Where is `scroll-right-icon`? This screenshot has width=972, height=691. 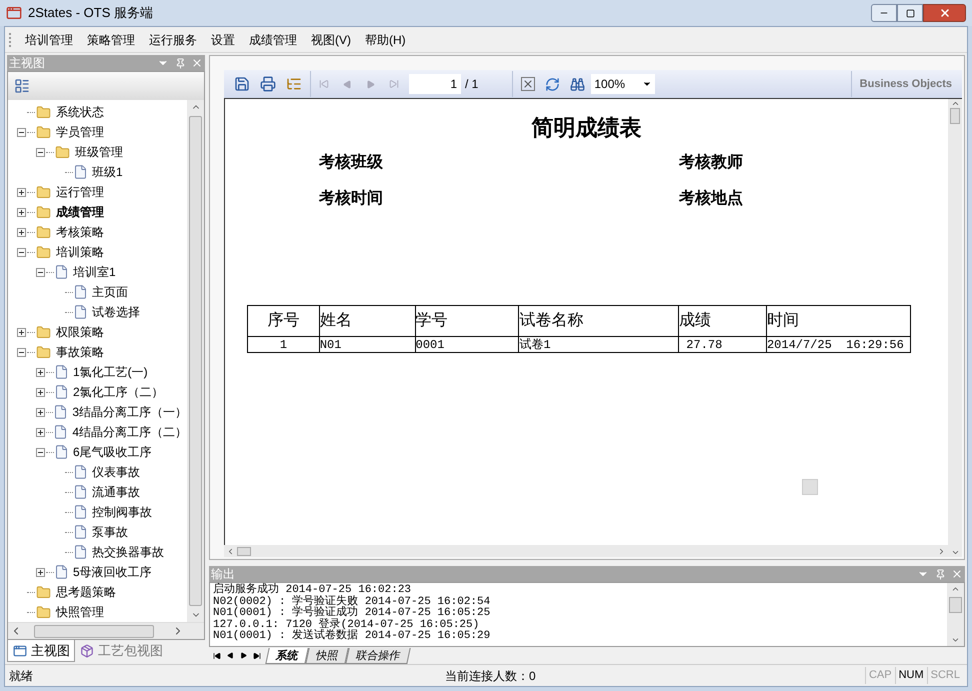
scroll-right-icon is located at coordinates (941, 551).